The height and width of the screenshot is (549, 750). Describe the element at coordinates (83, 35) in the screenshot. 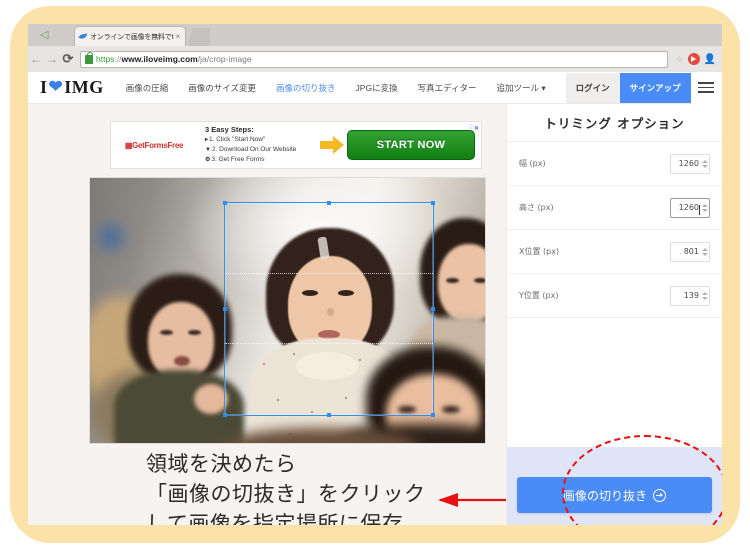

I see `blue-bird-favicon` at that location.